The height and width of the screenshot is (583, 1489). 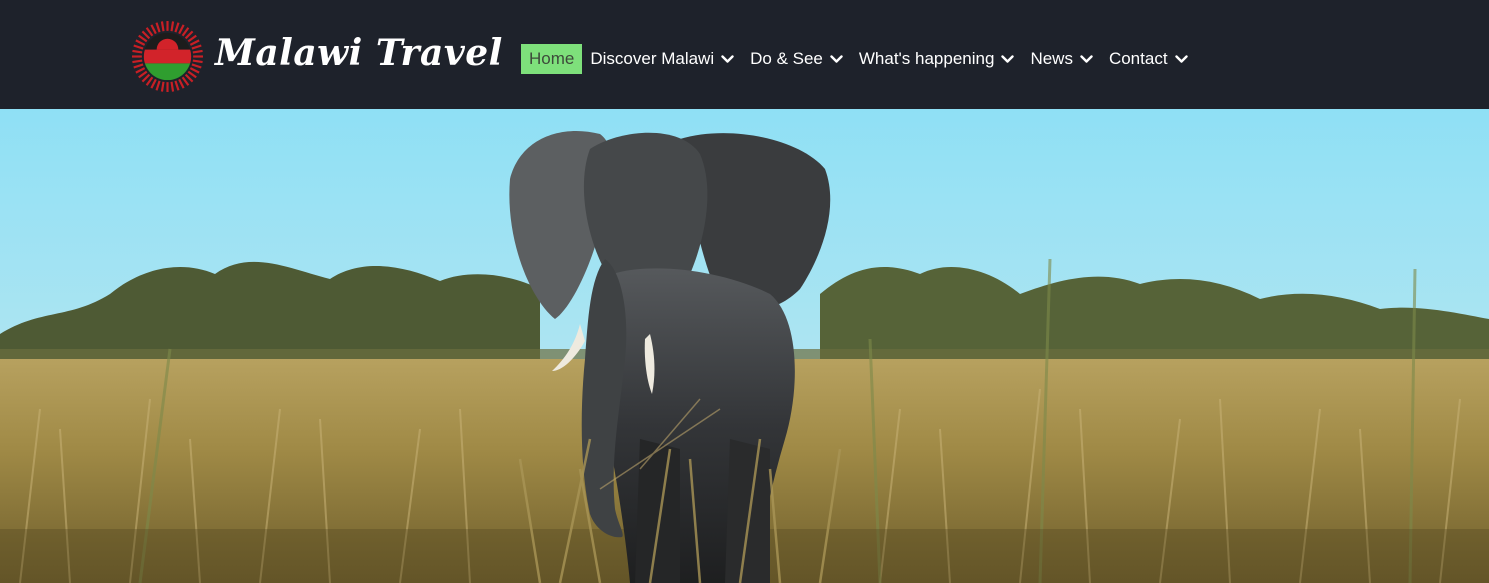 I want to click on nav-item-news: News, so click(x=1061, y=59).